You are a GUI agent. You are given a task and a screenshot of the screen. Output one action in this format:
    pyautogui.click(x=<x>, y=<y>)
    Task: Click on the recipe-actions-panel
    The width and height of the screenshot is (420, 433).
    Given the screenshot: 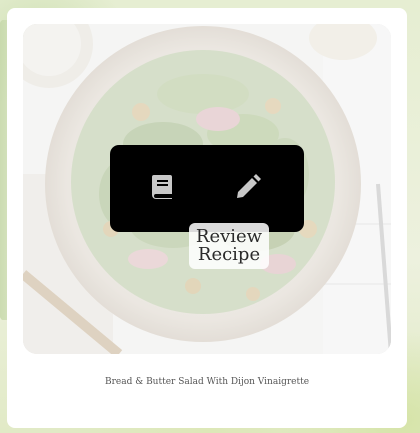 What is the action you would take?
    pyautogui.click(x=207, y=188)
    